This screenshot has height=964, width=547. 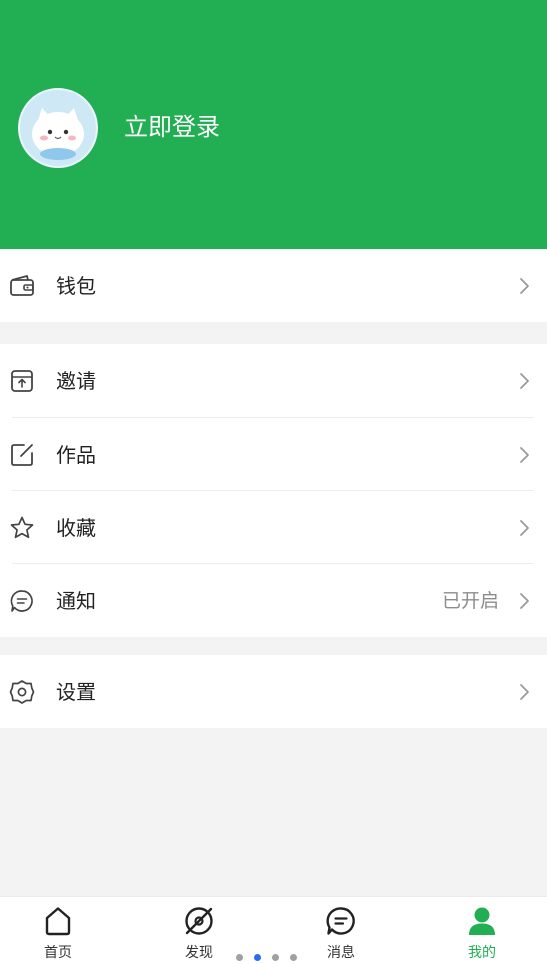 I want to click on menu-item-works: 作品, so click(x=273, y=454).